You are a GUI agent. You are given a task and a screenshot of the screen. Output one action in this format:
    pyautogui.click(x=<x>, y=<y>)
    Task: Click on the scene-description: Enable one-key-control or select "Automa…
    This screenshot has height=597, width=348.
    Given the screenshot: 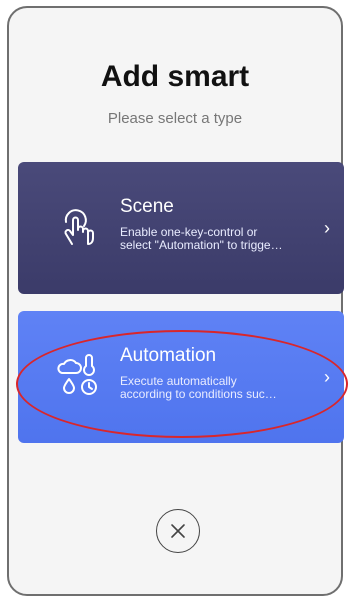 What is the action you would take?
    pyautogui.click(x=201, y=239)
    